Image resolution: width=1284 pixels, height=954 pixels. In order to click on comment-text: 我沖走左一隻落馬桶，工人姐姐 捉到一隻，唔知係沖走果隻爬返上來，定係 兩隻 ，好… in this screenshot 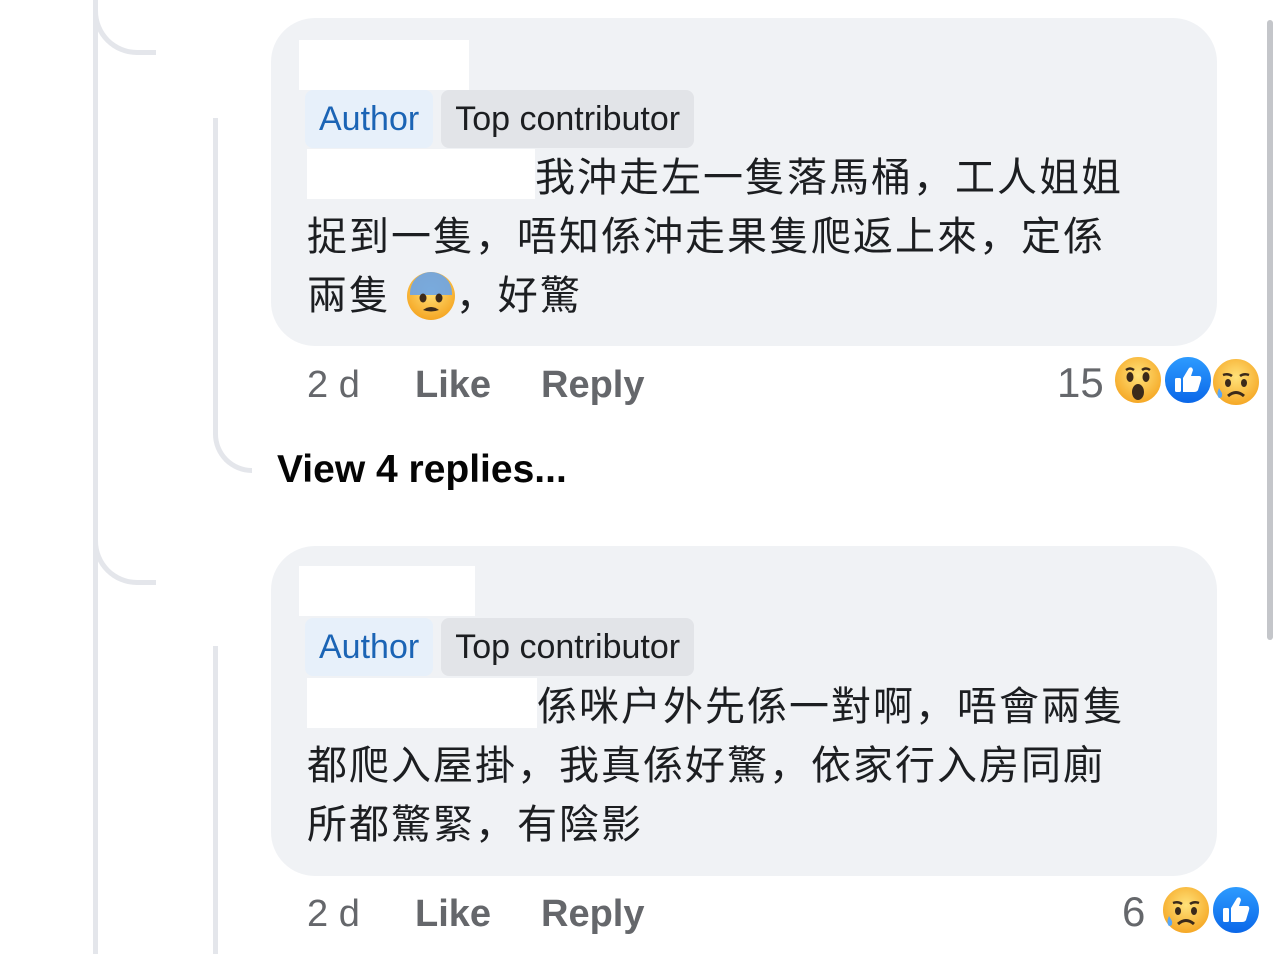, I will do `click(747, 243)`.